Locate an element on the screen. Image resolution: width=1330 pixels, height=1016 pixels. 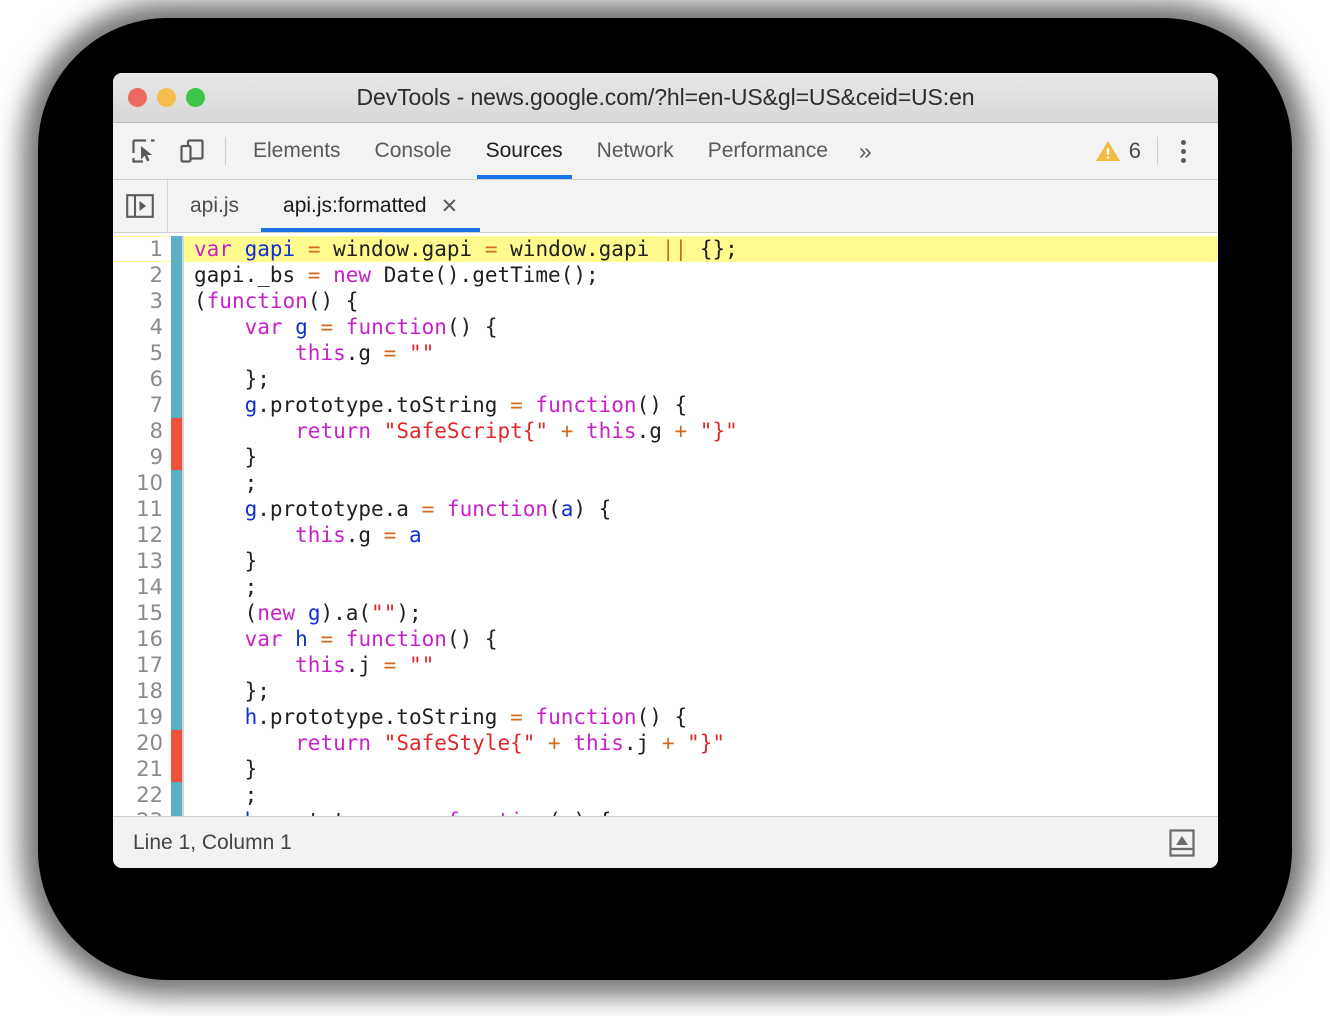
tab-console-label: Console is located at coordinates (413, 150).